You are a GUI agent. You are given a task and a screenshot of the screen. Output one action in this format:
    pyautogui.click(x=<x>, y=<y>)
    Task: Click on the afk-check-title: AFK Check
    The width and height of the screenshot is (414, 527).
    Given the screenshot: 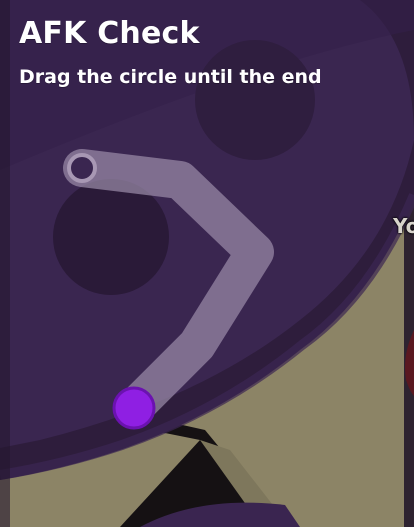 What is the action you would take?
    pyautogui.click(x=109, y=33)
    